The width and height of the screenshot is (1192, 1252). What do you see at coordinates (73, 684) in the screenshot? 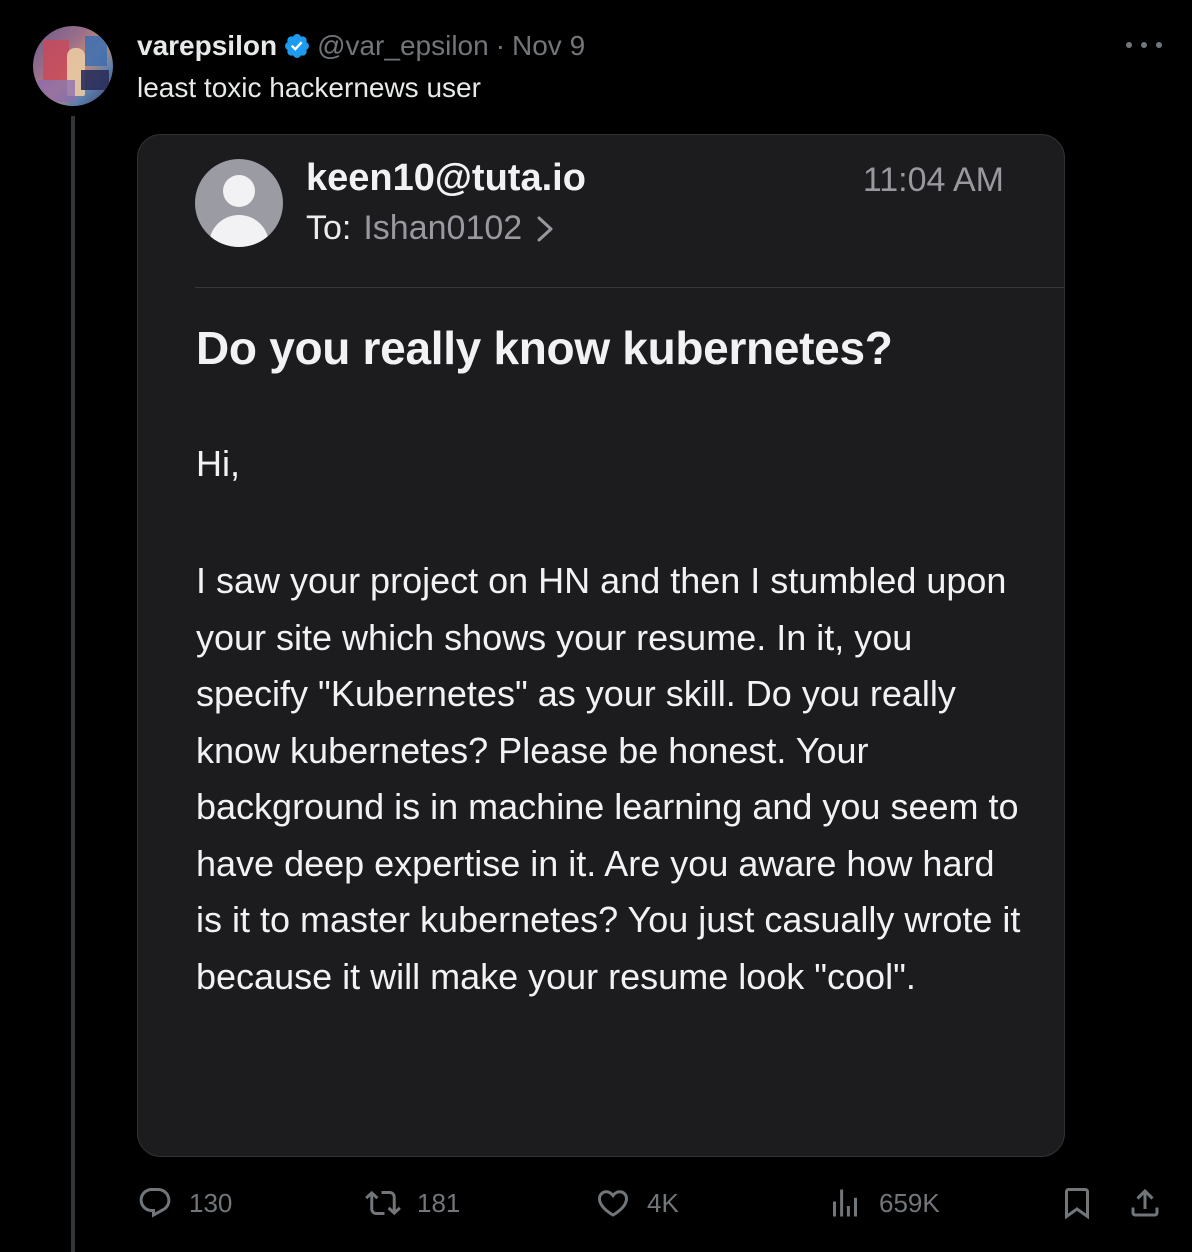
I see `thread-line` at bounding box center [73, 684].